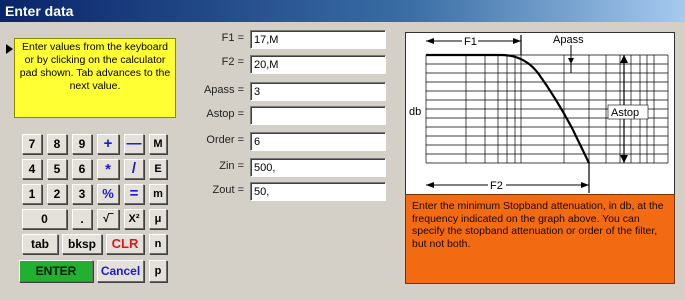  Describe the element at coordinates (231, 166) in the screenshot. I see `zin-label: Zin =` at that location.